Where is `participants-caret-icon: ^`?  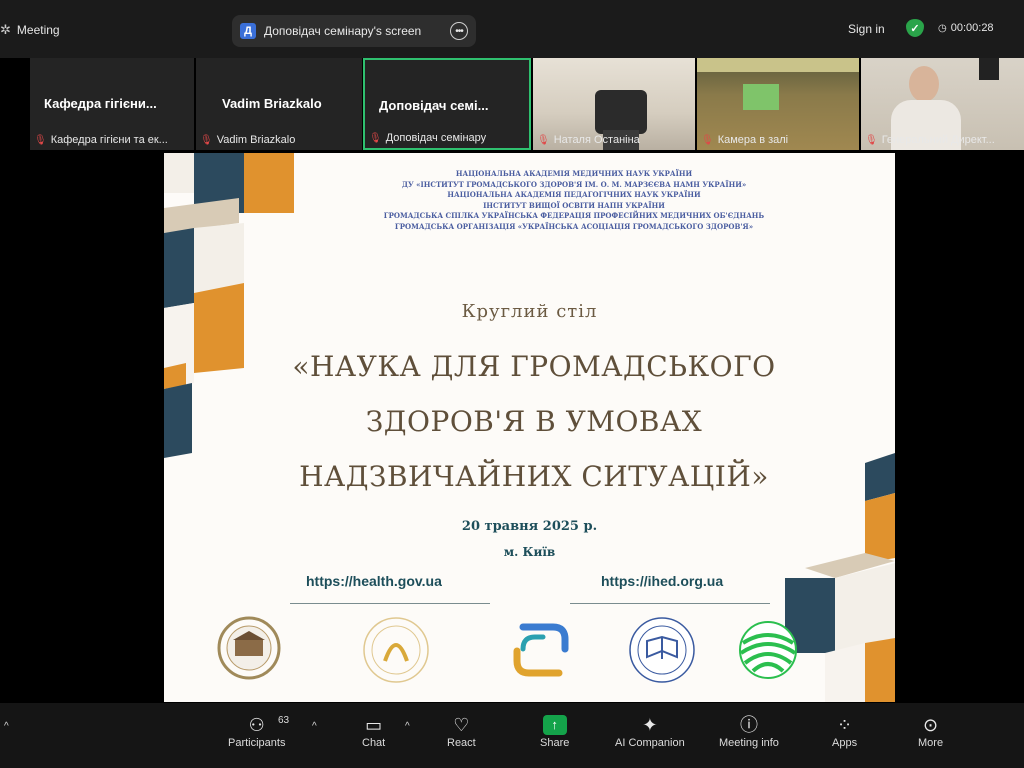
participants-caret-icon: ^ is located at coordinates (314, 726).